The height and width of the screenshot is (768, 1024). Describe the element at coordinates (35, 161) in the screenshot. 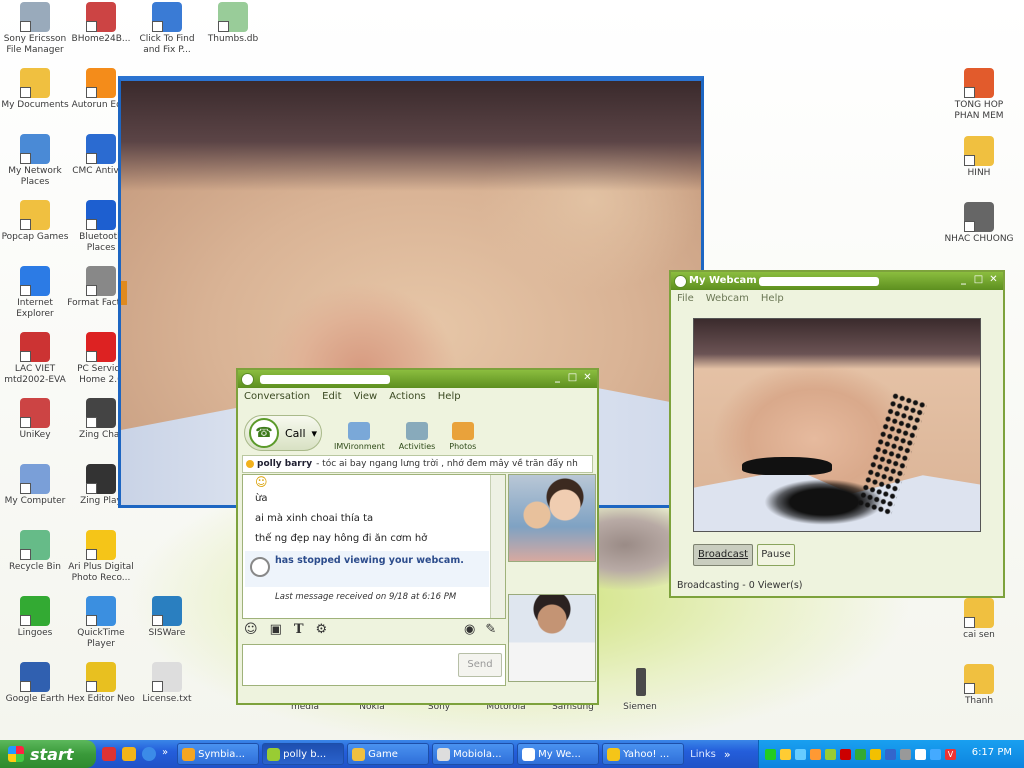

I see `desktop-icon: My Network Places` at that location.